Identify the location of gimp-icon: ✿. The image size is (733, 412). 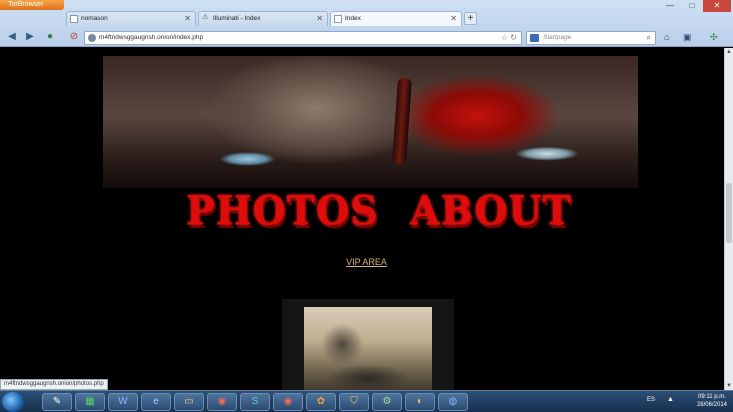
(321, 402).